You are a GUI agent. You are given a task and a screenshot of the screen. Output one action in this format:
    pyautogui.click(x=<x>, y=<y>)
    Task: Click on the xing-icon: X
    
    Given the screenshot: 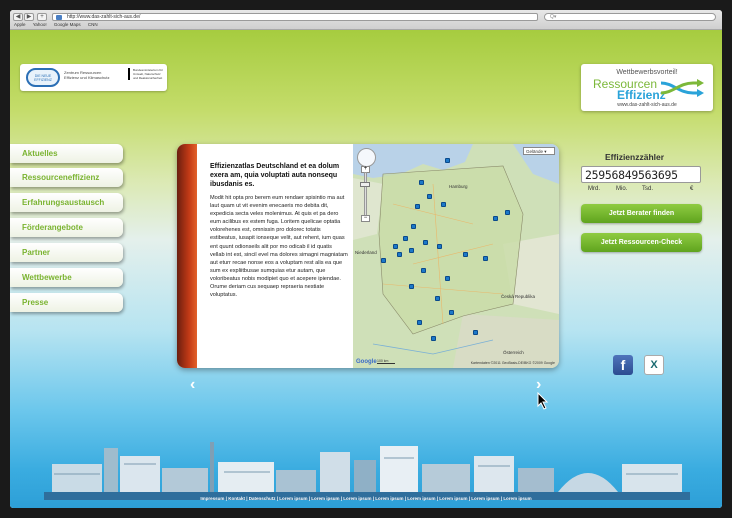 What is the action you would take?
    pyautogui.click(x=654, y=365)
    